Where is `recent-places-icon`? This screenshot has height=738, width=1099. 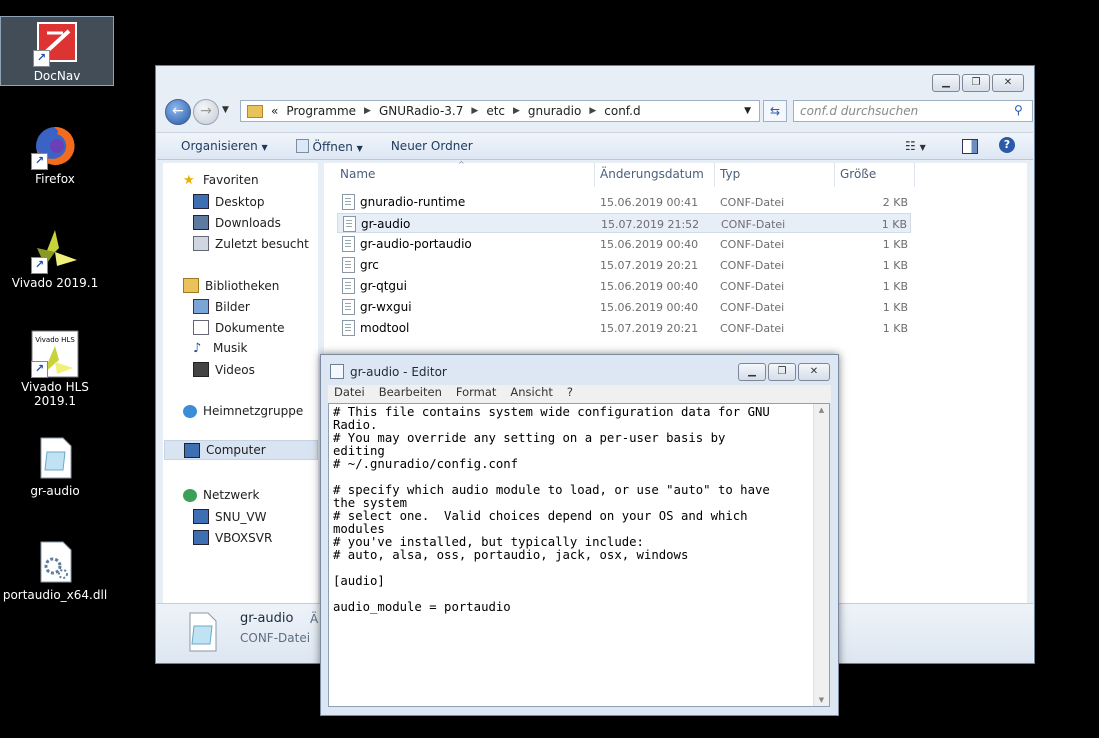 recent-places-icon is located at coordinates (201, 243).